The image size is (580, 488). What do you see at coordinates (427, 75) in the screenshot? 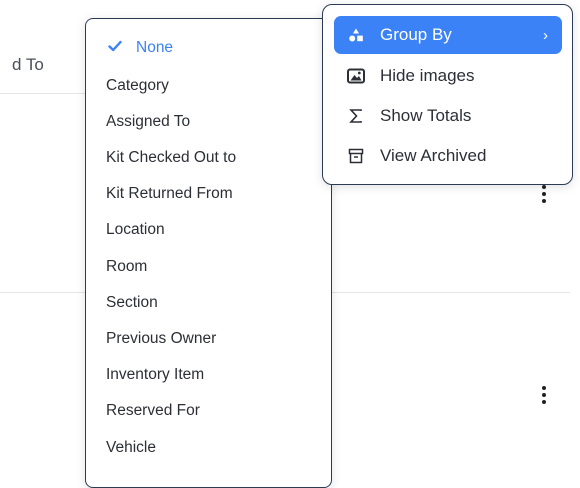
I see `menu-item-label: Hide images` at bounding box center [427, 75].